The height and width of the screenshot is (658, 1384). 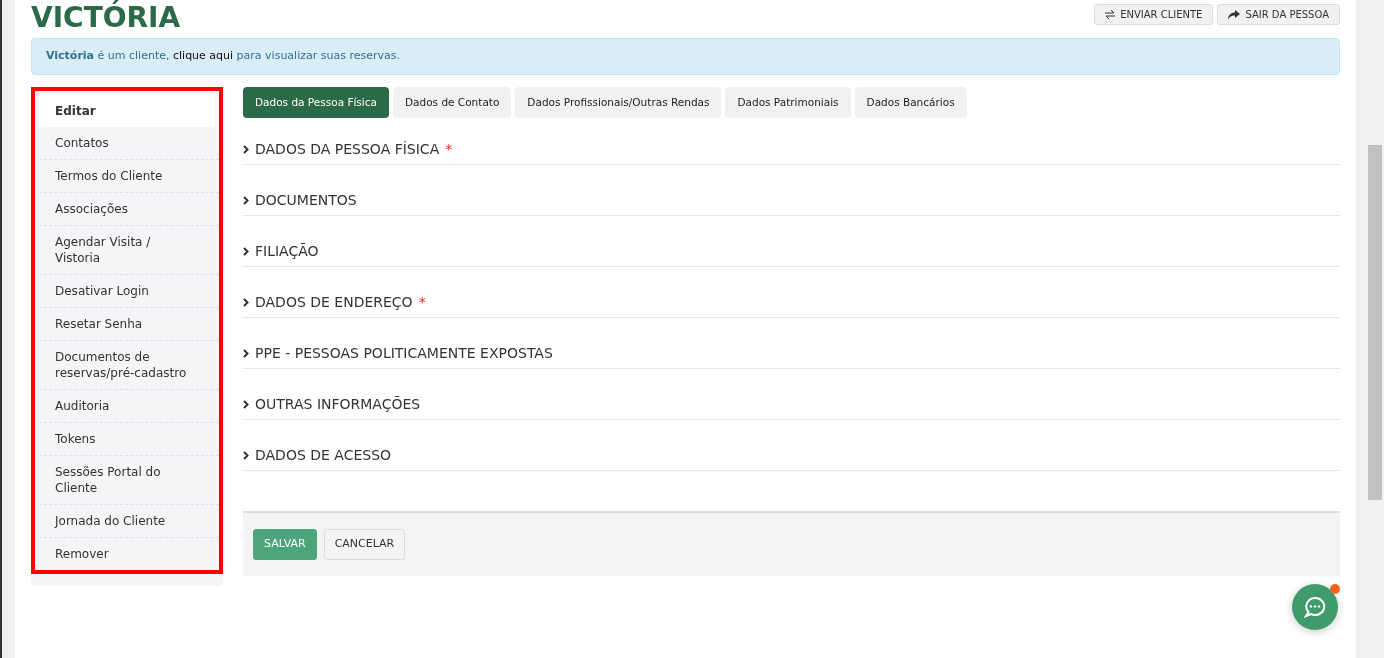 What do you see at coordinates (404, 354) in the screenshot?
I see `section-header: PPE - PESSOAS POLITICAMENTE EXPOSTAS` at bounding box center [404, 354].